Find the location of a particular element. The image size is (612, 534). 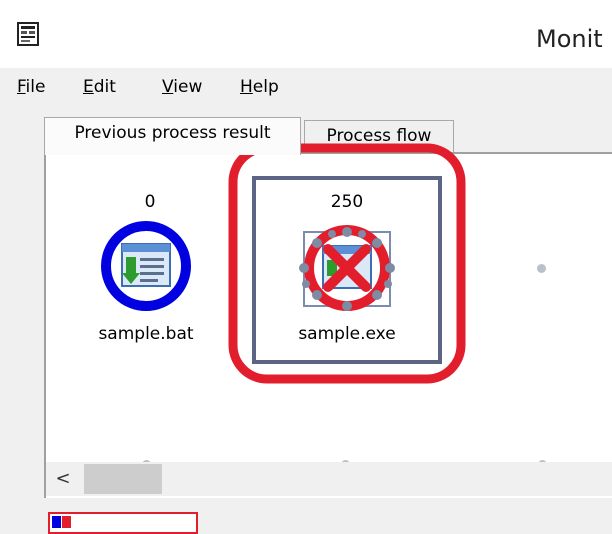

menu-file-mnemonic: F is located at coordinates (21, 87).